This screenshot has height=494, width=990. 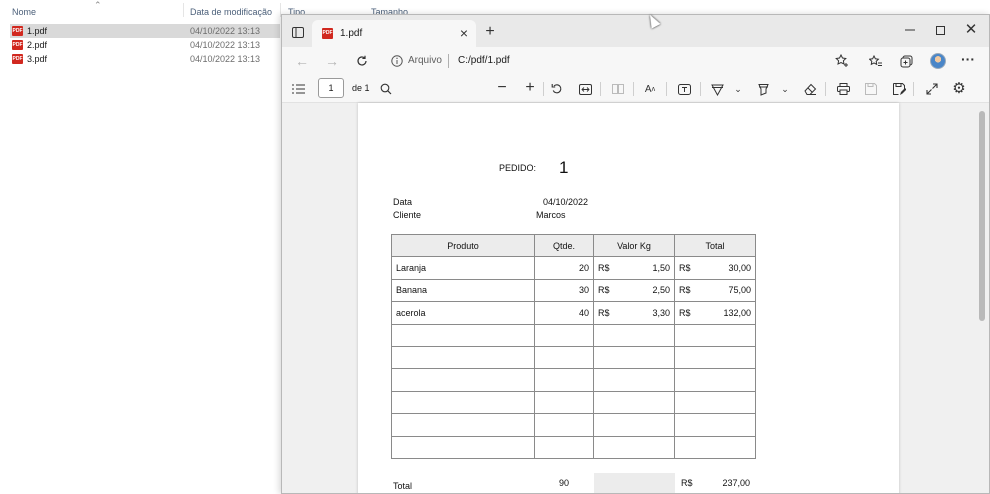 What do you see at coordinates (37, 45) in the screenshot?
I see `file-name: 2.pdf` at bounding box center [37, 45].